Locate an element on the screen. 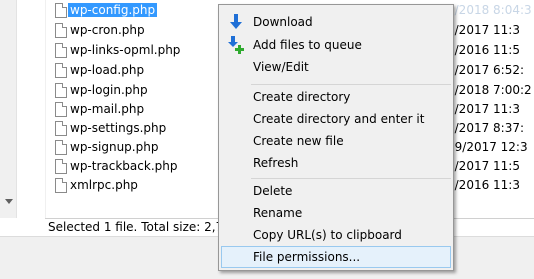  menu-item-refresh: Refresh is located at coordinates (336, 163).